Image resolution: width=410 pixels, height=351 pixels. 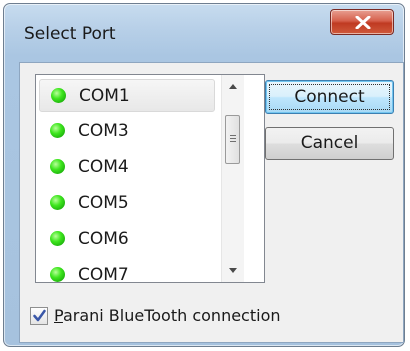 I want to click on scrollbar-thumb, so click(x=232, y=139).